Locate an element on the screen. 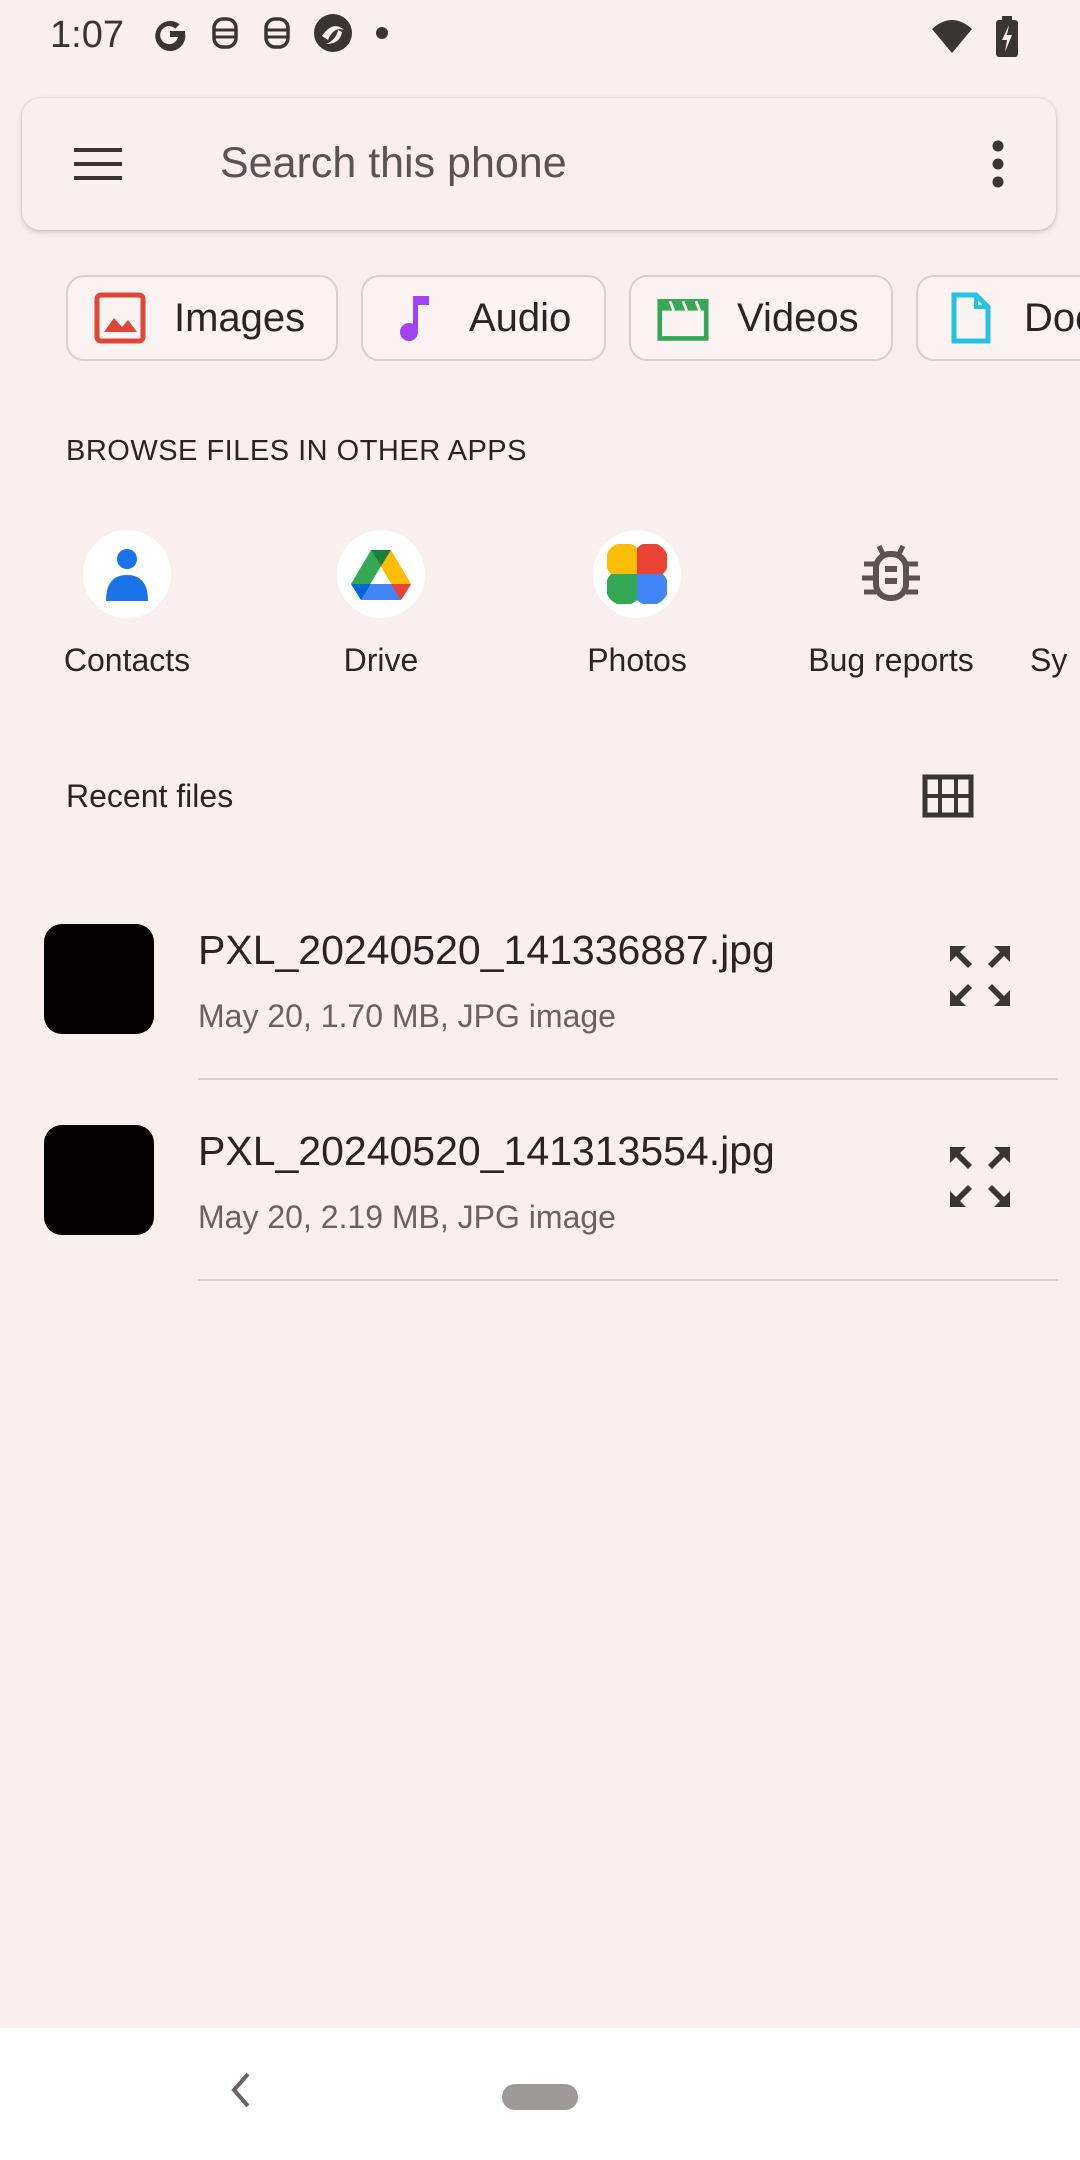 Image resolution: width=1080 pixels, height=2160 pixels. app-label: Drive is located at coordinates (381, 660).